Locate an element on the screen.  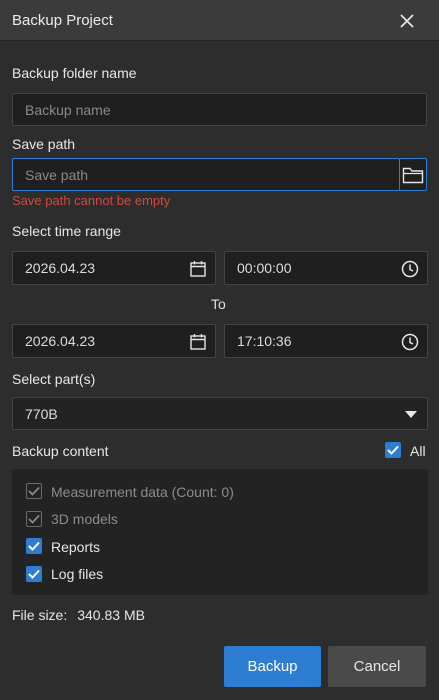
file-size: File size: 340.83 MB is located at coordinates (78, 615).